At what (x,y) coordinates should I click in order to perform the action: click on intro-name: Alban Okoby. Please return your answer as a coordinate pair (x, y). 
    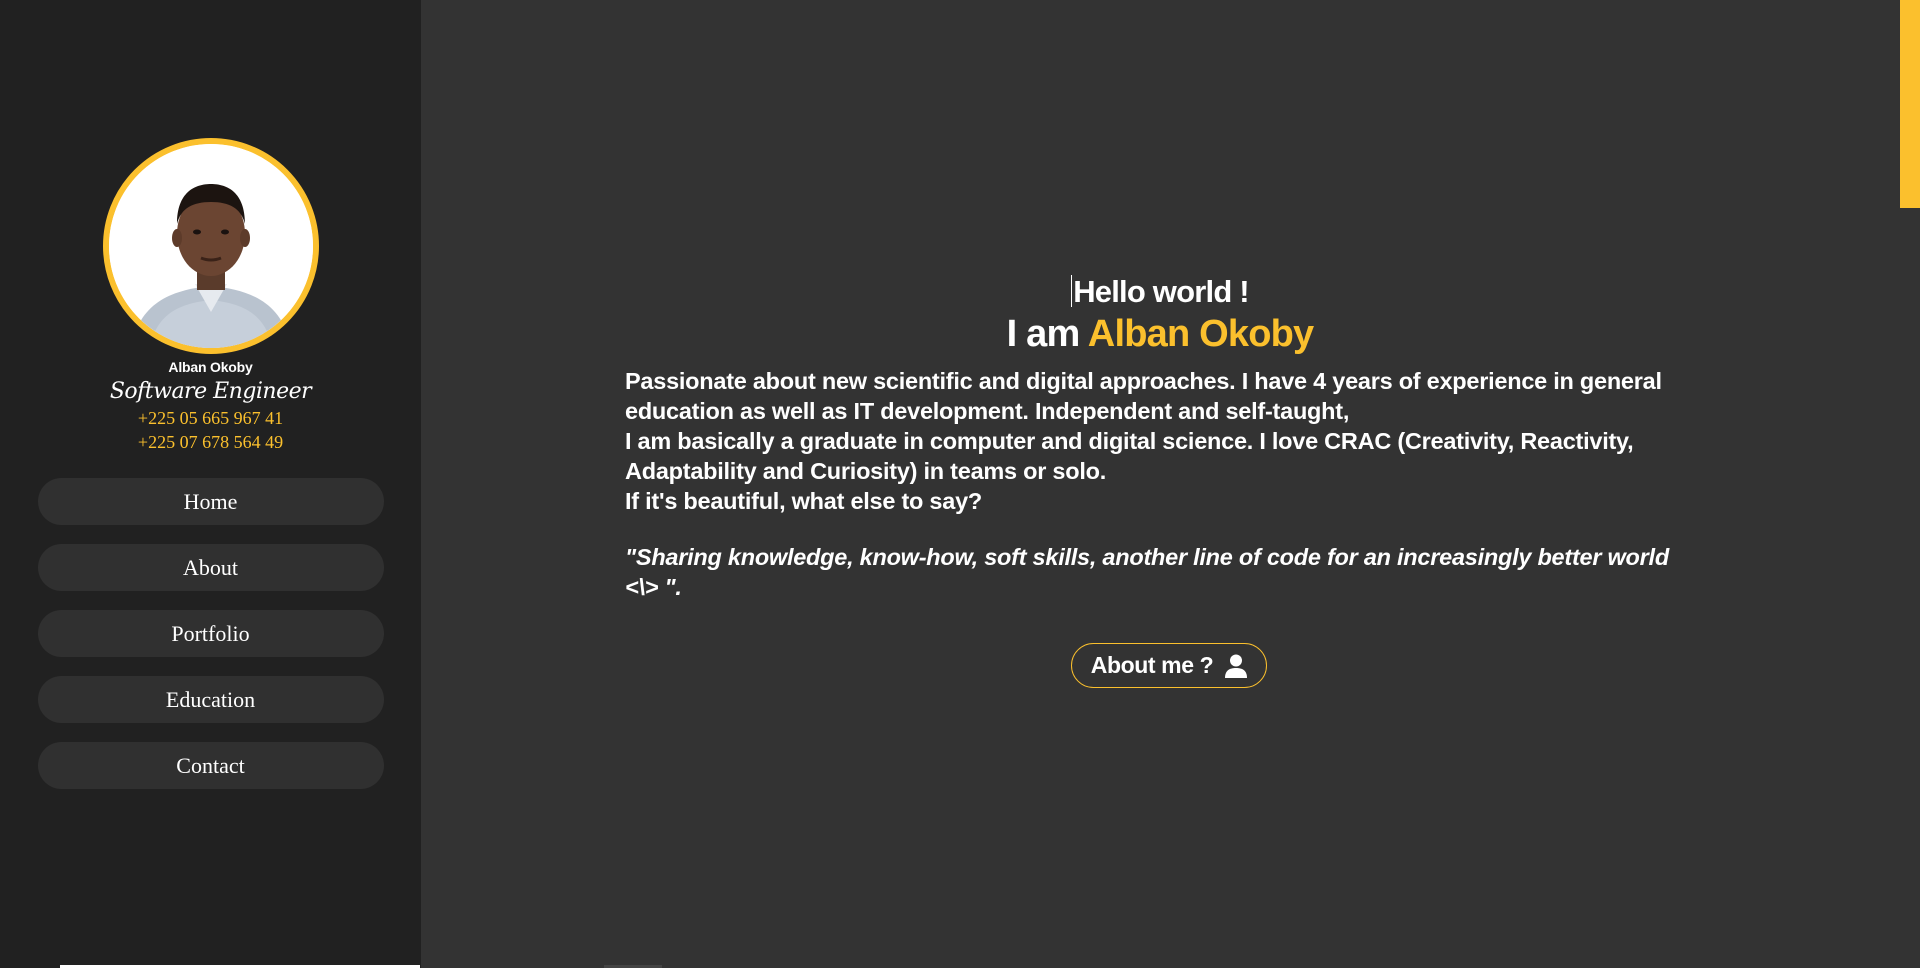
    Looking at the image, I should click on (1200, 334).